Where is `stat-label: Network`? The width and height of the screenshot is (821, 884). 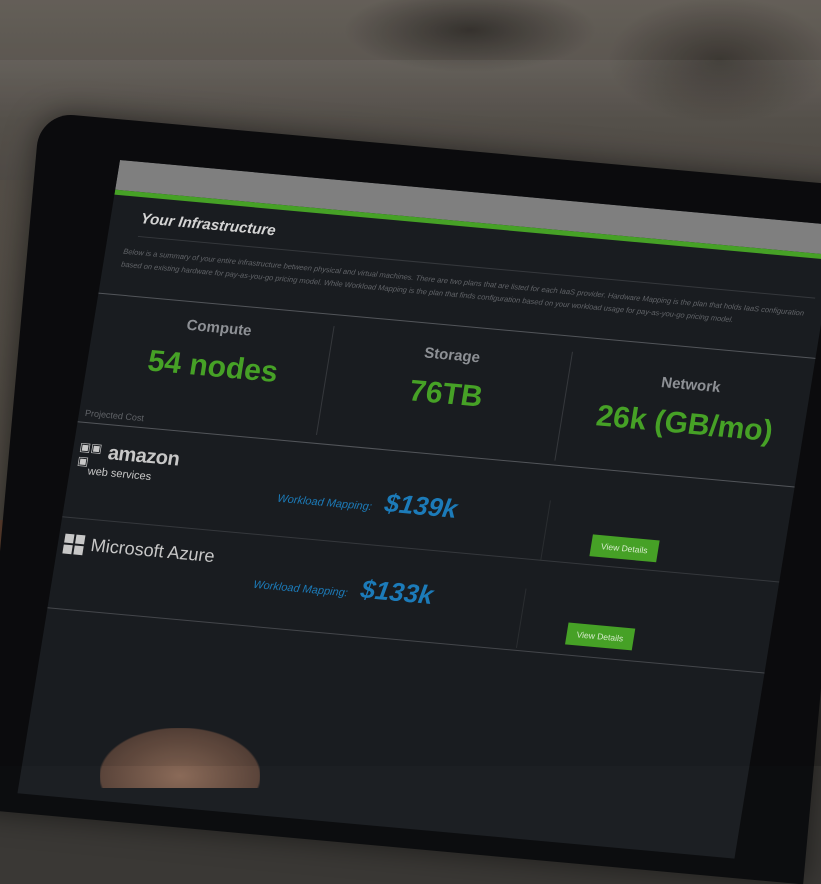 stat-label: Network is located at coordinates (691, 385).